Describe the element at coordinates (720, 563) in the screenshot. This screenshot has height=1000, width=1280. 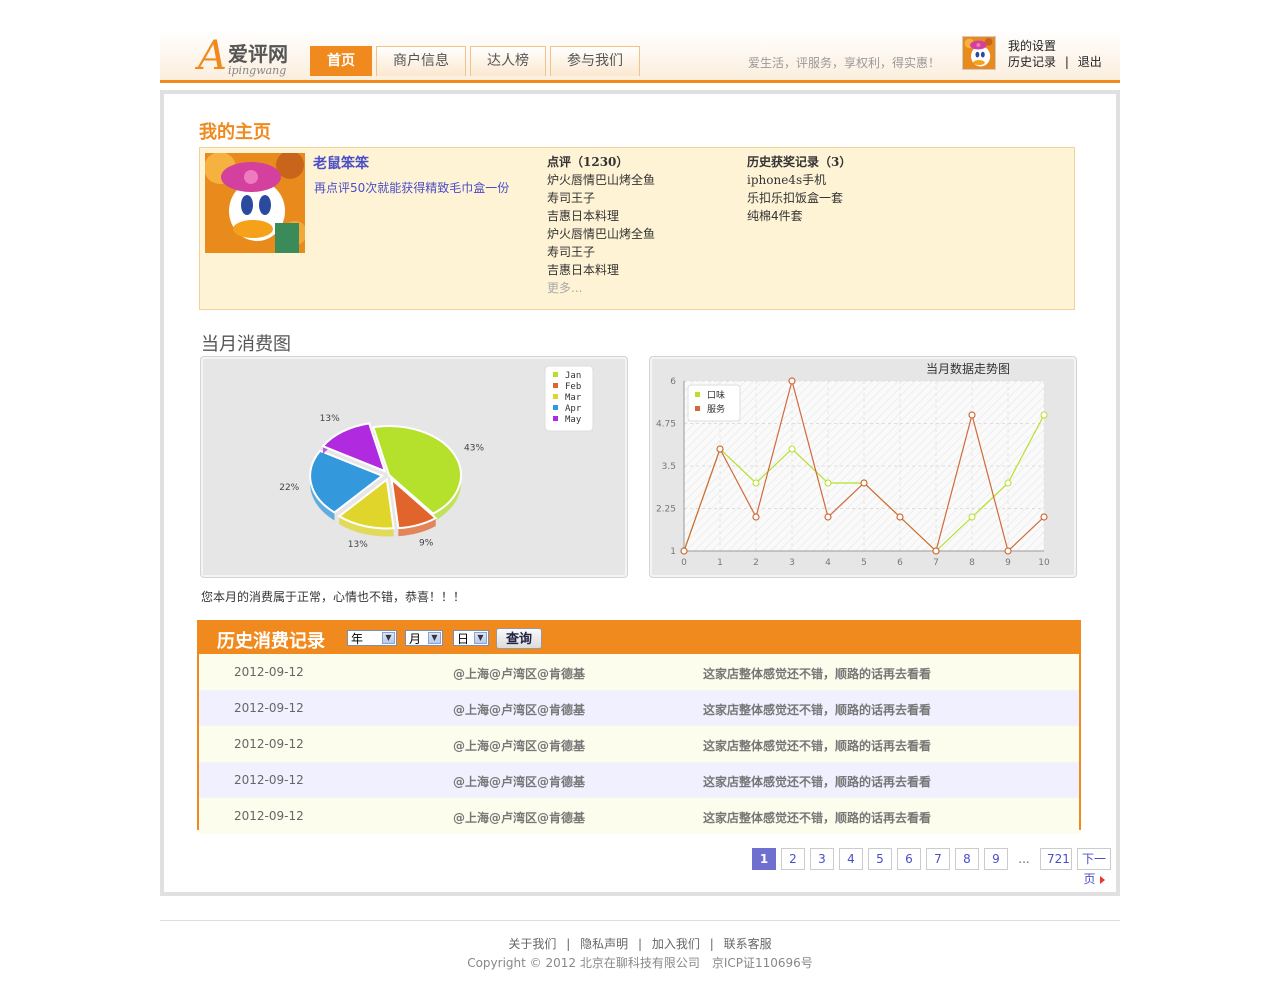
I see `x-tick-label: 1` at that location.